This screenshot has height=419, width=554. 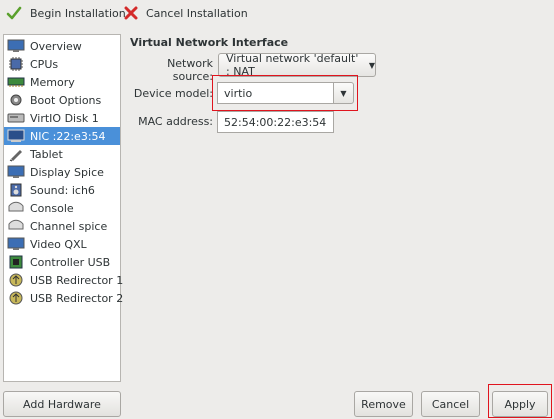 I want to click on mac-address-value: 52:54:00:22:e3:54, so click(x=275, y=122).